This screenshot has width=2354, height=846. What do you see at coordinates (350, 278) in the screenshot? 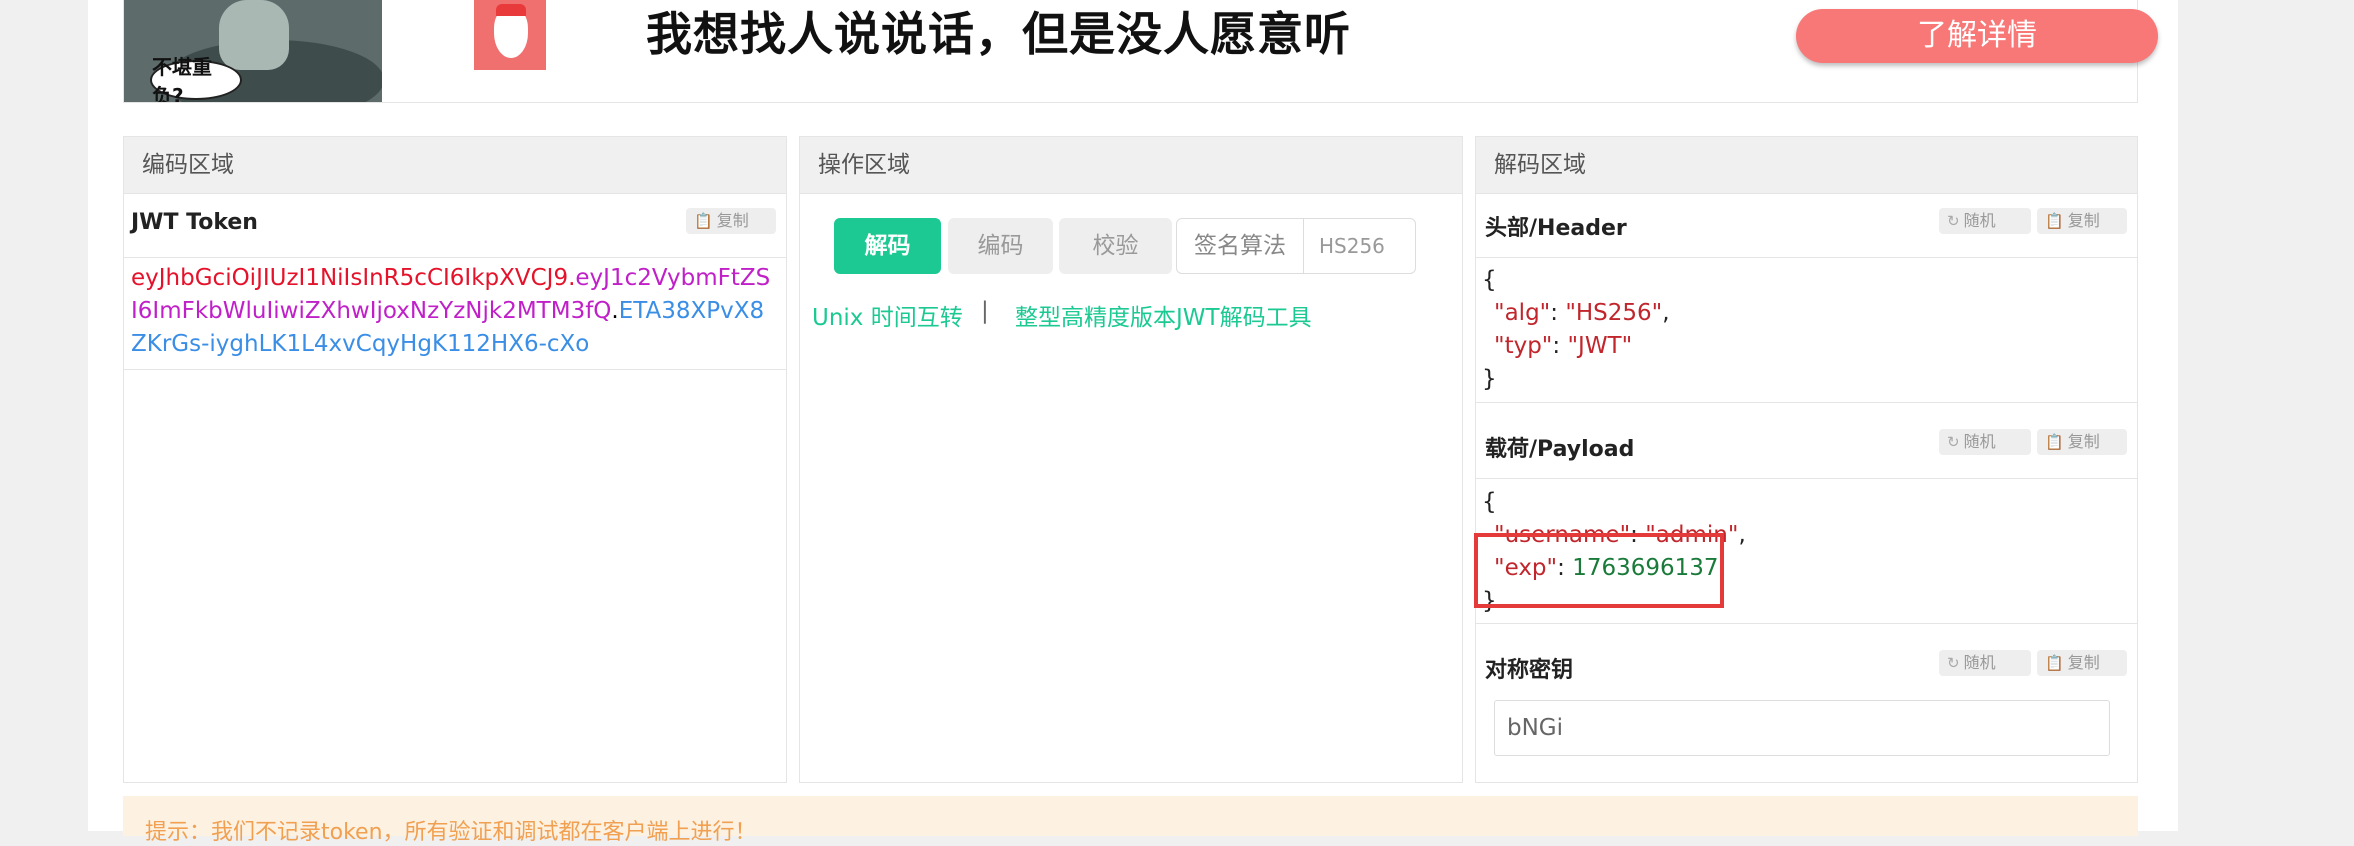
I see `token-header-part: eyJhbGciOiJIUzI1NiIsInR5cCI6IkpXVCJ9` at bounding box center [350, 278].